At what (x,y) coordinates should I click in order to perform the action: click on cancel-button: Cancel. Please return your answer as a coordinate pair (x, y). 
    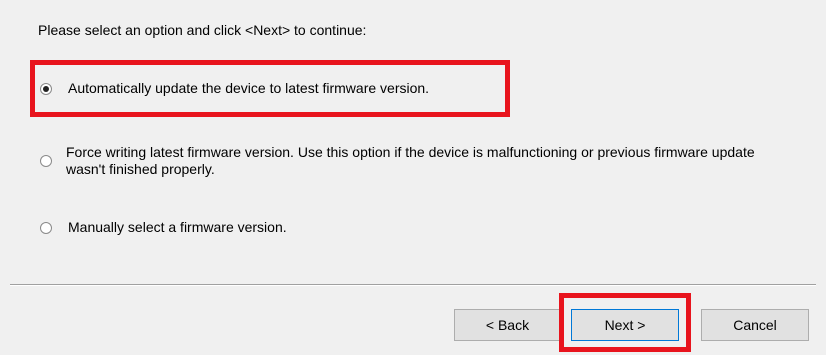
    Looking at the image, I should click on (755, 325).